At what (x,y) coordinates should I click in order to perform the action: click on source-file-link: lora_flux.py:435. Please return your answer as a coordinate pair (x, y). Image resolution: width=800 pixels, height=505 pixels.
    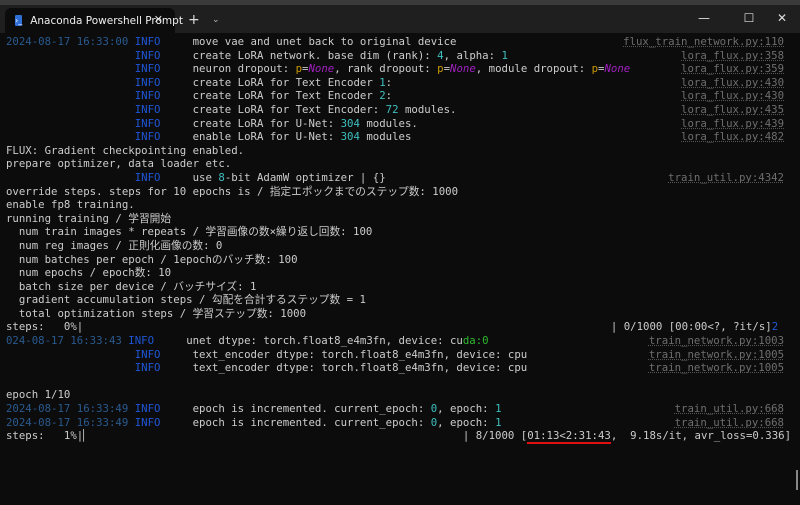
    Looking at the image, I should click on (732, 110).